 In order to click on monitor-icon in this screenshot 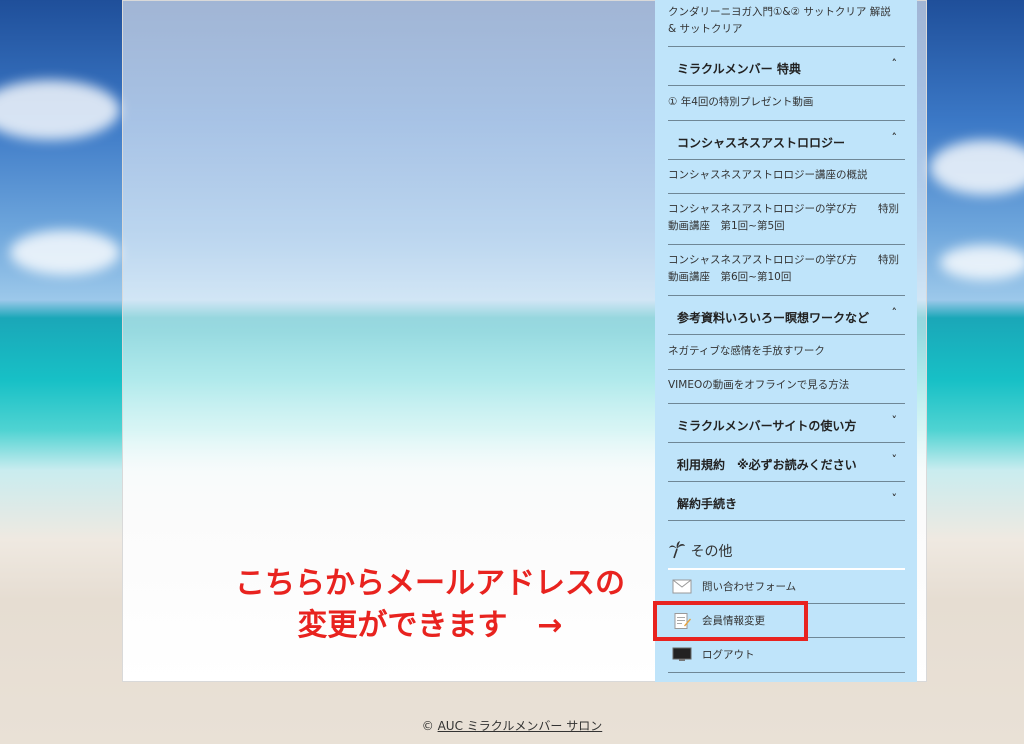, I will do `click(682, 654)`.